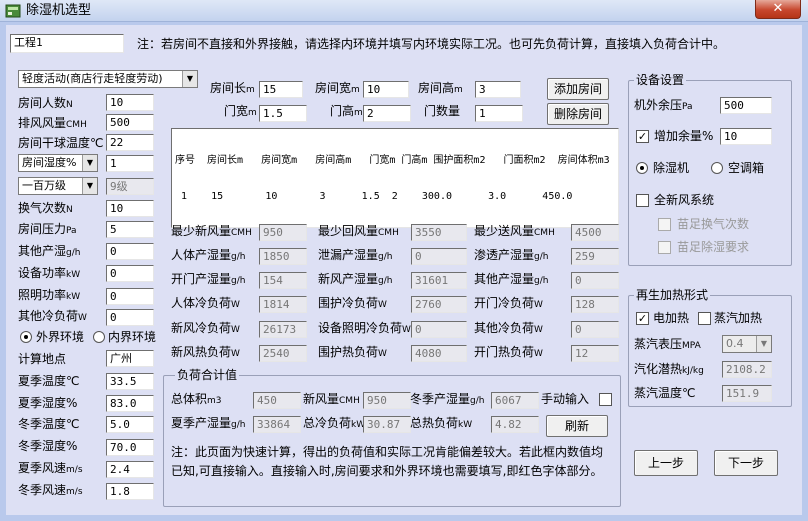 This screenshot has width=808, height=521. I want to click on table-column-header: 房间体积m3, so click(586, 160).